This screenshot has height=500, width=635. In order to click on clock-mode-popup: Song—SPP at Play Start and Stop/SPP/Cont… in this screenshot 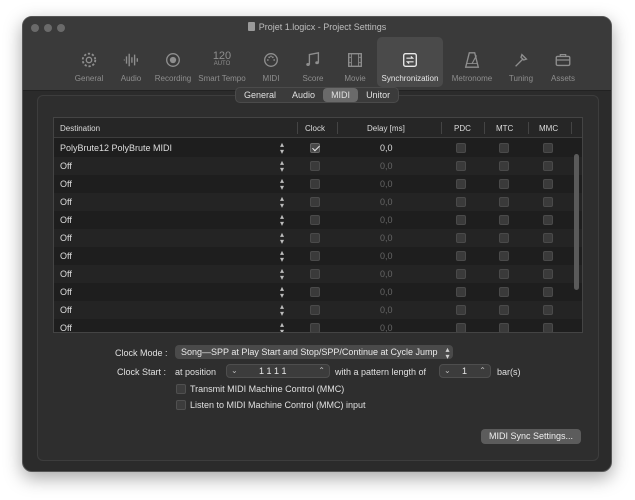, I will do `click(314, 353)`.